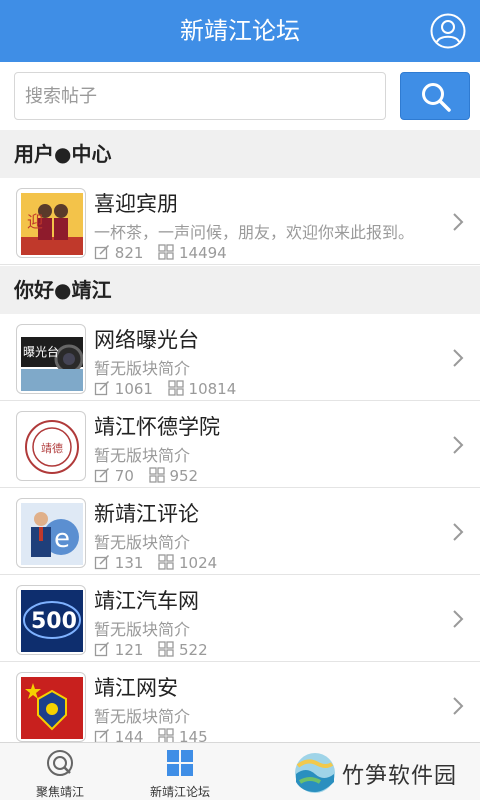  What do you see at coordinates (315, 775) in the screenshot?
I see `watermark-logo-icon` at bounding box center [315, 775].